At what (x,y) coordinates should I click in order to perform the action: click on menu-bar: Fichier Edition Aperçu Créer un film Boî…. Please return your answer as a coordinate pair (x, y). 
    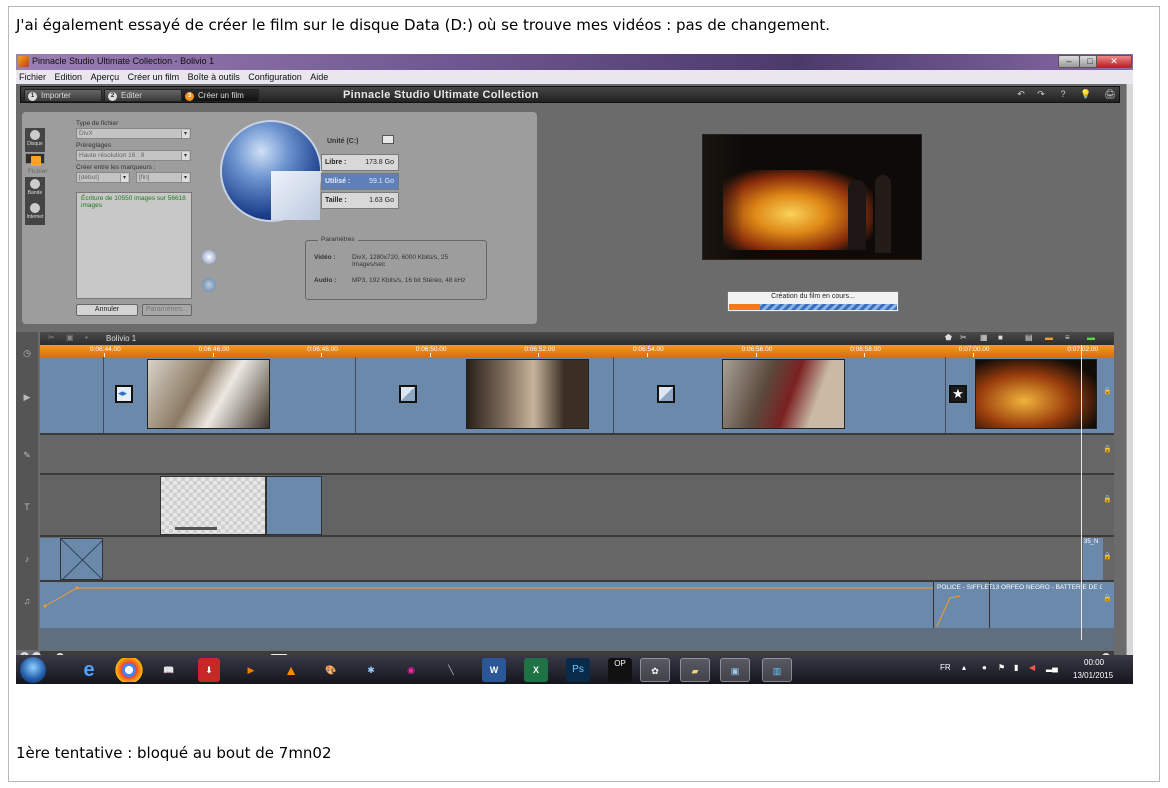
    Looking at the image, I should click on (574, 77).